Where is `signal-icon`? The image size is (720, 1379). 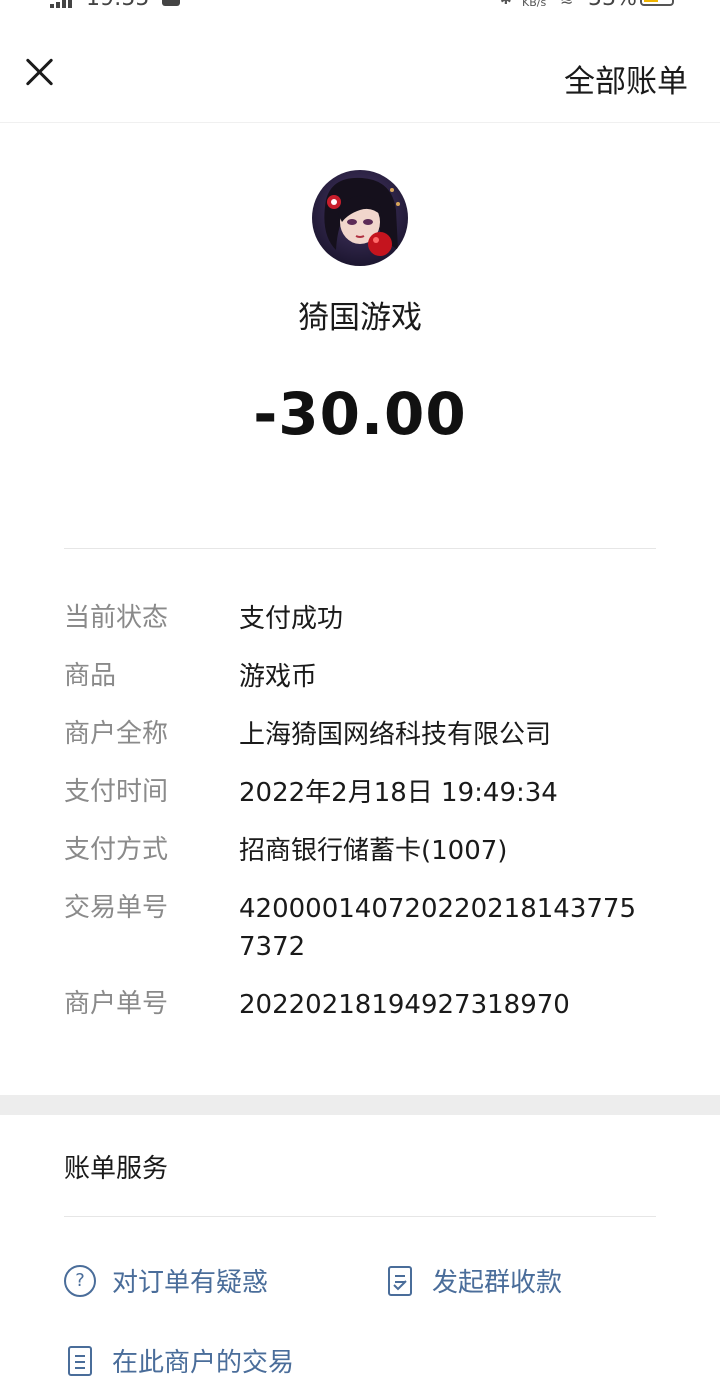
signal-icon is located at coordinates (62, 4).